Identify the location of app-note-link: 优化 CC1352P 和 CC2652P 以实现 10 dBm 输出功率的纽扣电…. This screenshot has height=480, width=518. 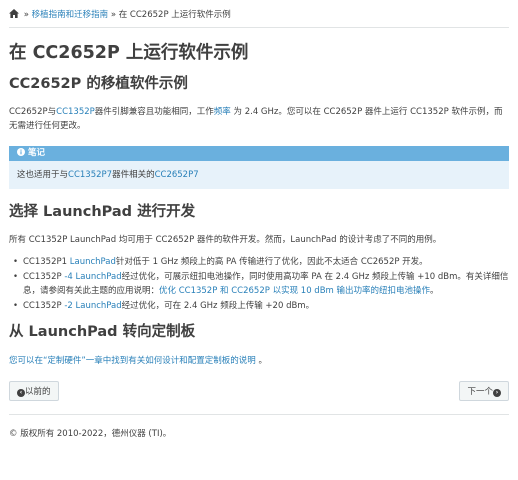
(294, 291).